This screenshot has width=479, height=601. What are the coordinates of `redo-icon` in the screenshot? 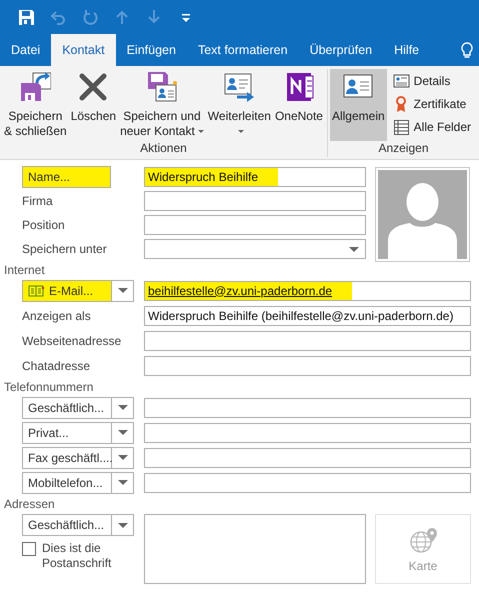 It's located at (90, 17).